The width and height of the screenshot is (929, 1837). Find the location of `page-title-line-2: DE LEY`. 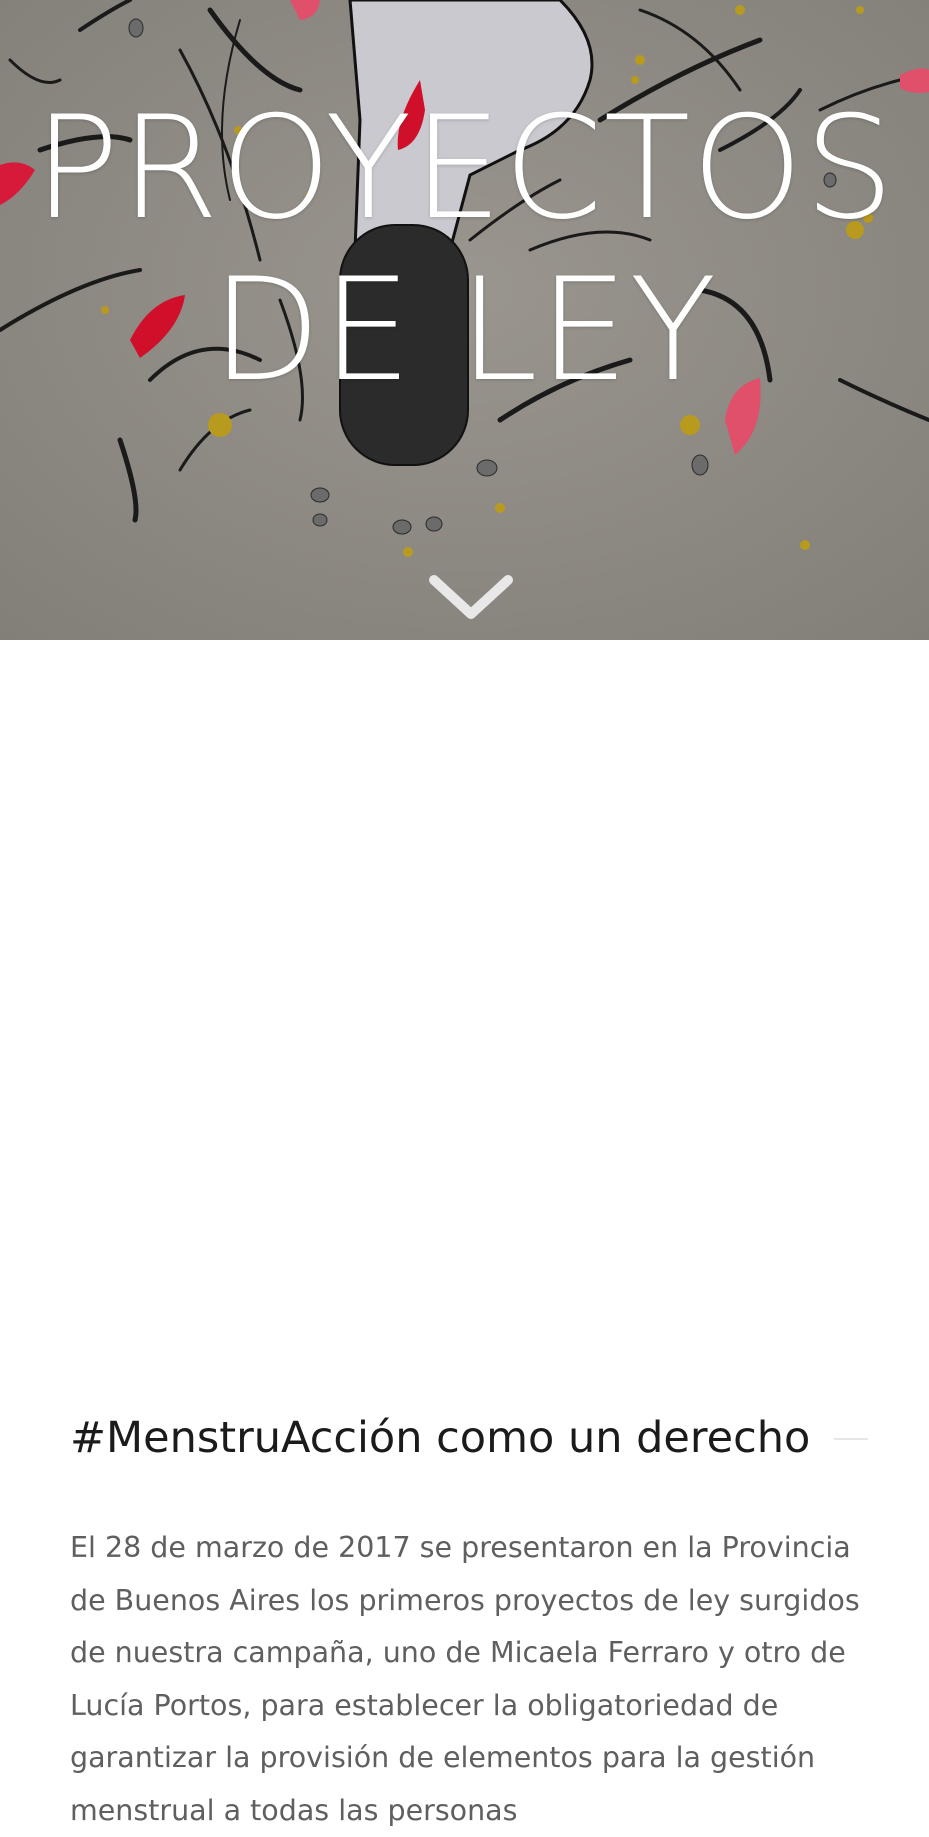

page-title-line-2: DE LEY is located at coordinates (464, 330).